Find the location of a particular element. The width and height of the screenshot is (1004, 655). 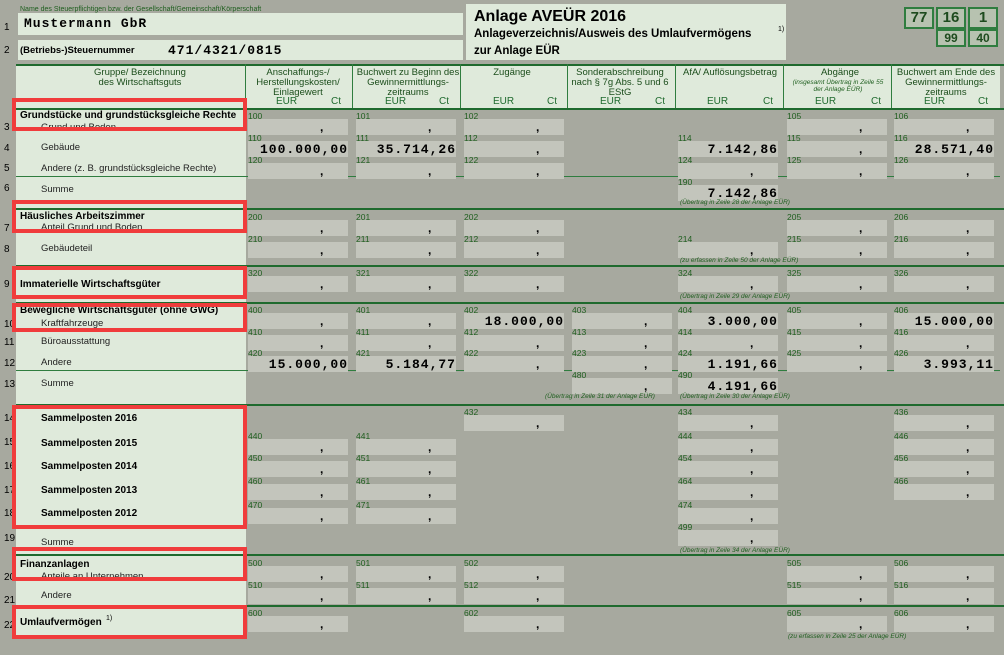

form-subtitle-sup: 1) is located at coordinates (781, 29).